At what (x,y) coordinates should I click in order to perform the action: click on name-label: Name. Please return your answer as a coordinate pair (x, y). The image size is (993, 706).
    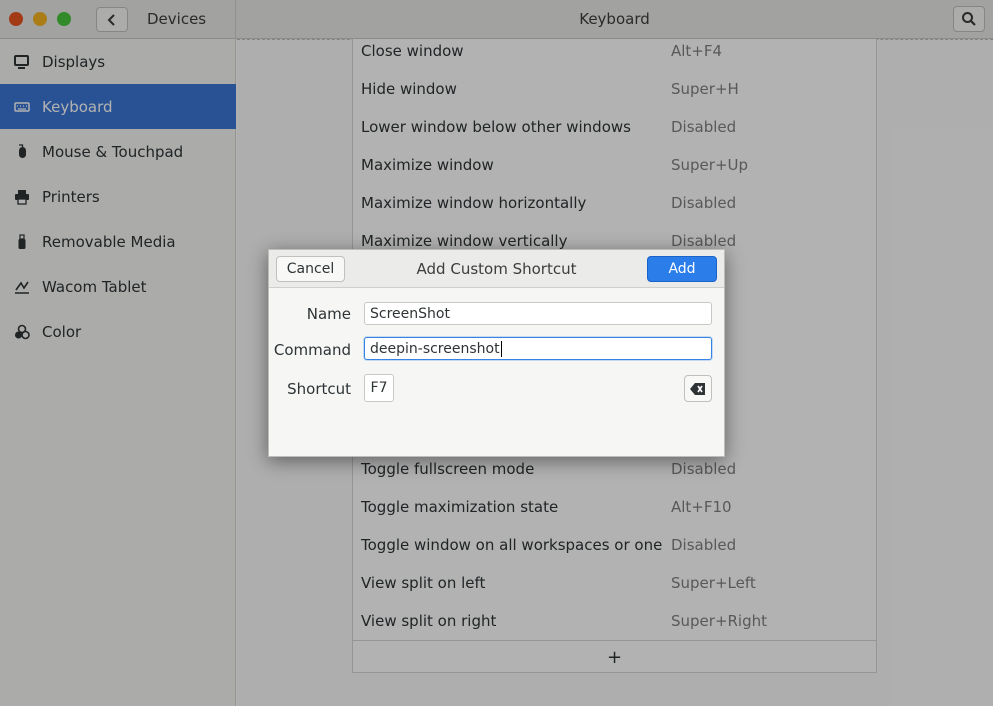
    Looking at the image, I should click on (328, 314).